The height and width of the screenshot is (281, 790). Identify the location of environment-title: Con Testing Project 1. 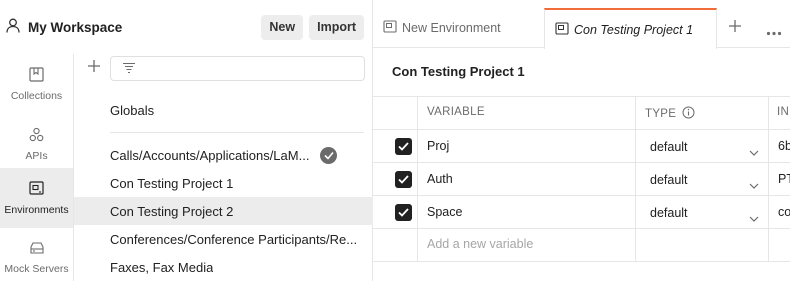
(458, 71).